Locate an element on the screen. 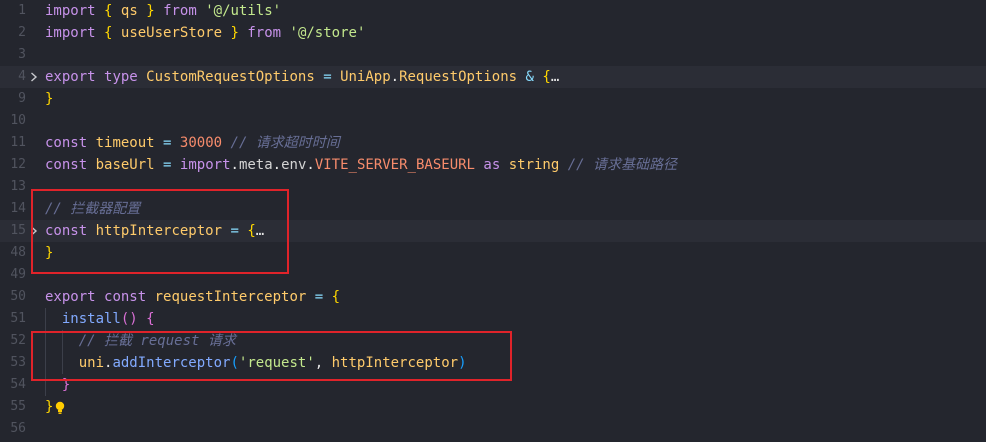 The image size is (986, 442). code-token: import is located at coordinates (205, 165).